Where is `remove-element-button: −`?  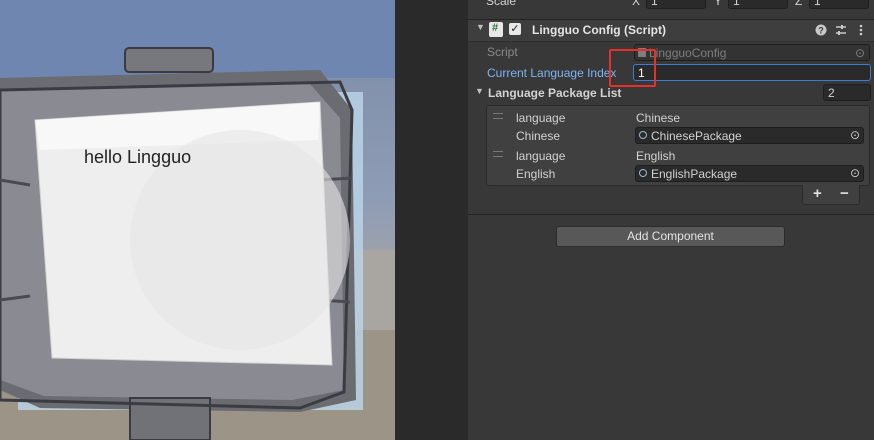 remove-element-button: − is located at coordinates (844, 193).